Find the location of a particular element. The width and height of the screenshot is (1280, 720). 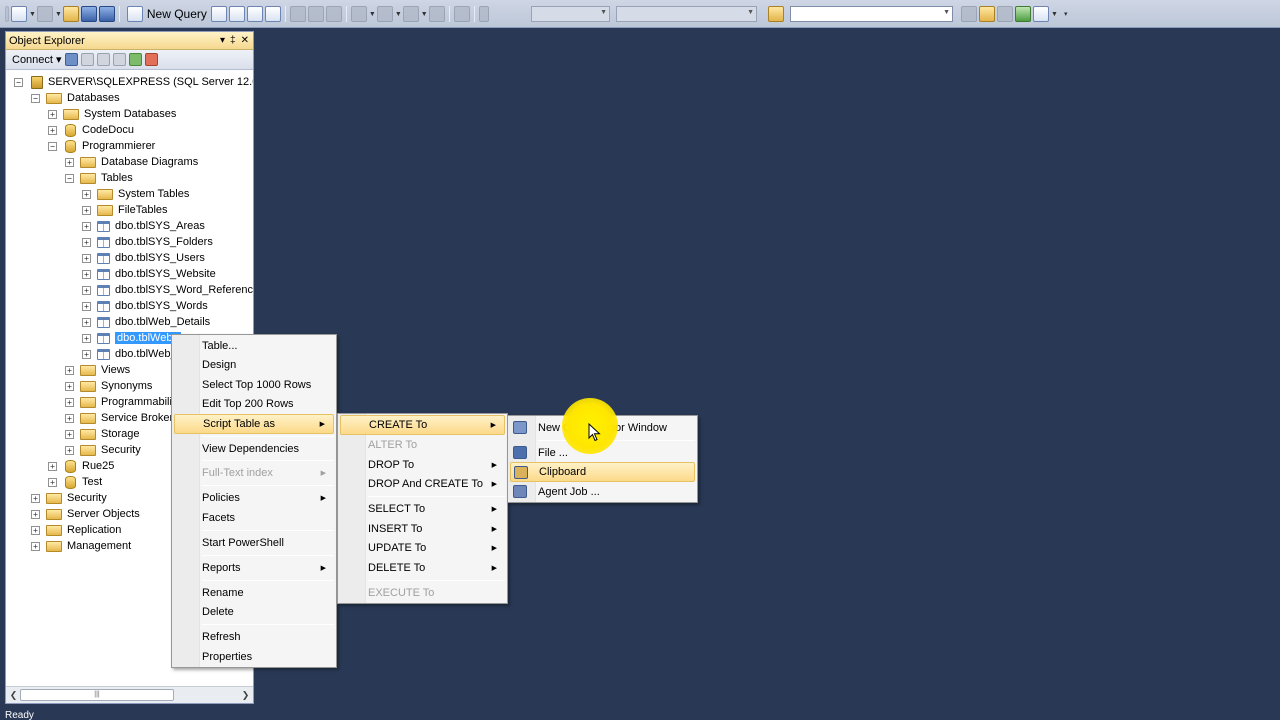

window-position-icon: ▾ is located at coordinates (222, 40).